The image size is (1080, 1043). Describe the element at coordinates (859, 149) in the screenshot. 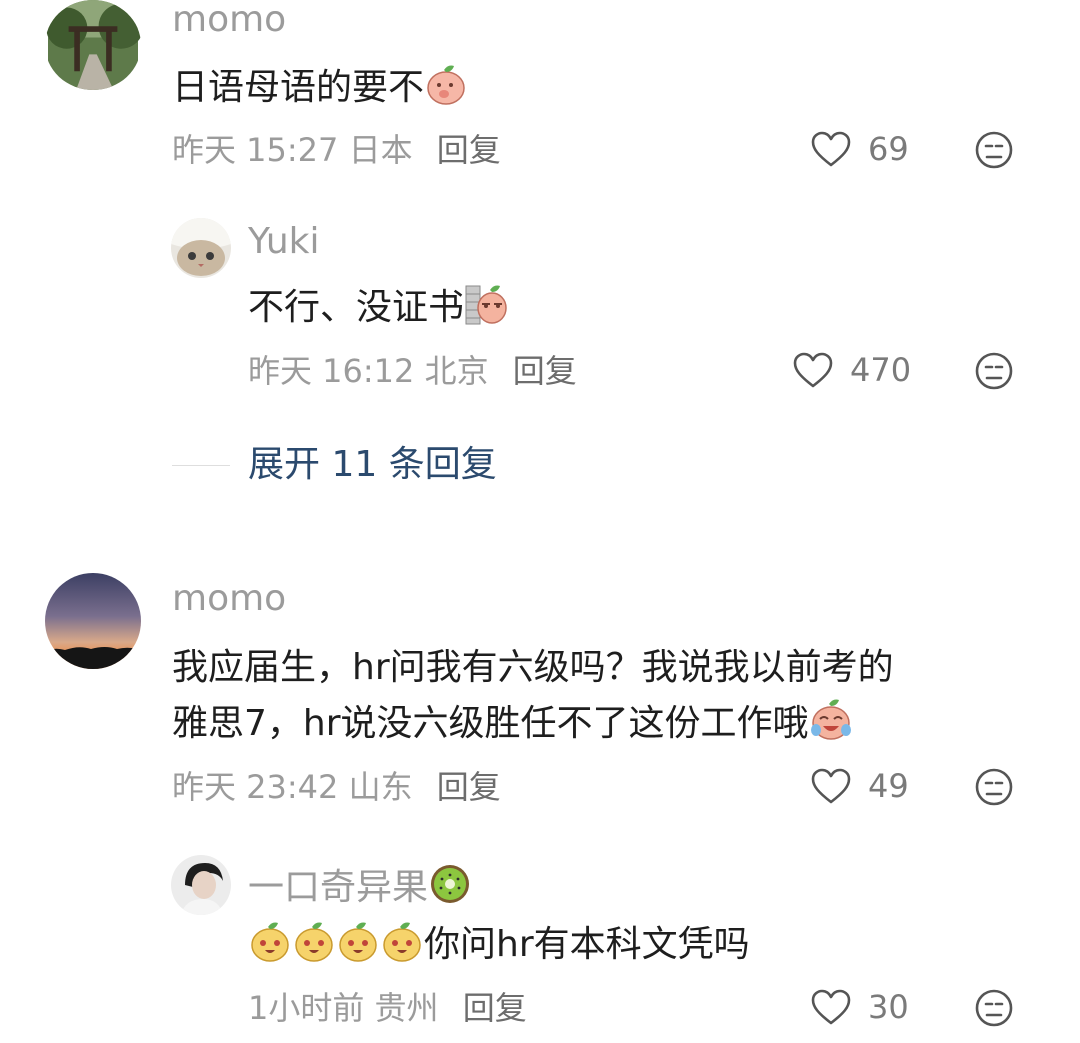

I see `like-button: 69` at that location.